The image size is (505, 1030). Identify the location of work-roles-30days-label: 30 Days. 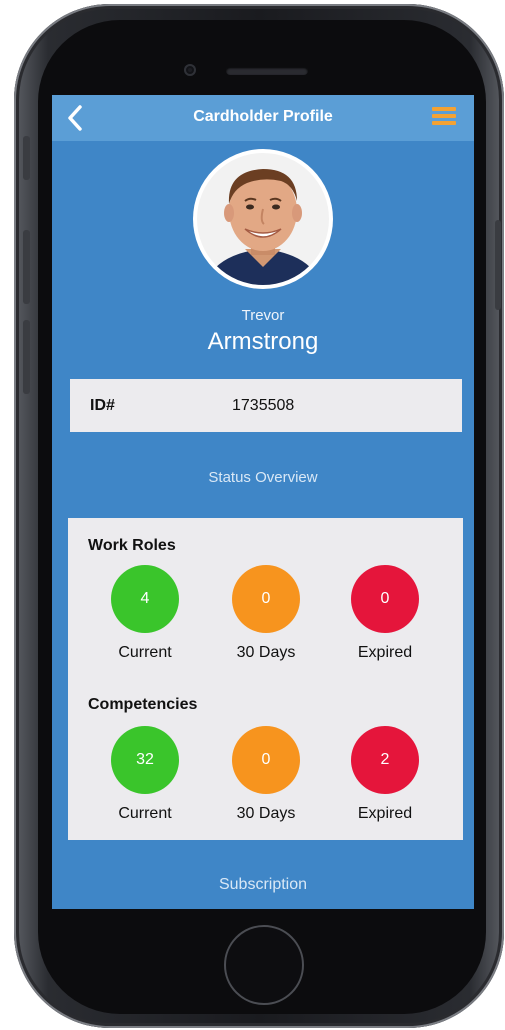
(266, 652).